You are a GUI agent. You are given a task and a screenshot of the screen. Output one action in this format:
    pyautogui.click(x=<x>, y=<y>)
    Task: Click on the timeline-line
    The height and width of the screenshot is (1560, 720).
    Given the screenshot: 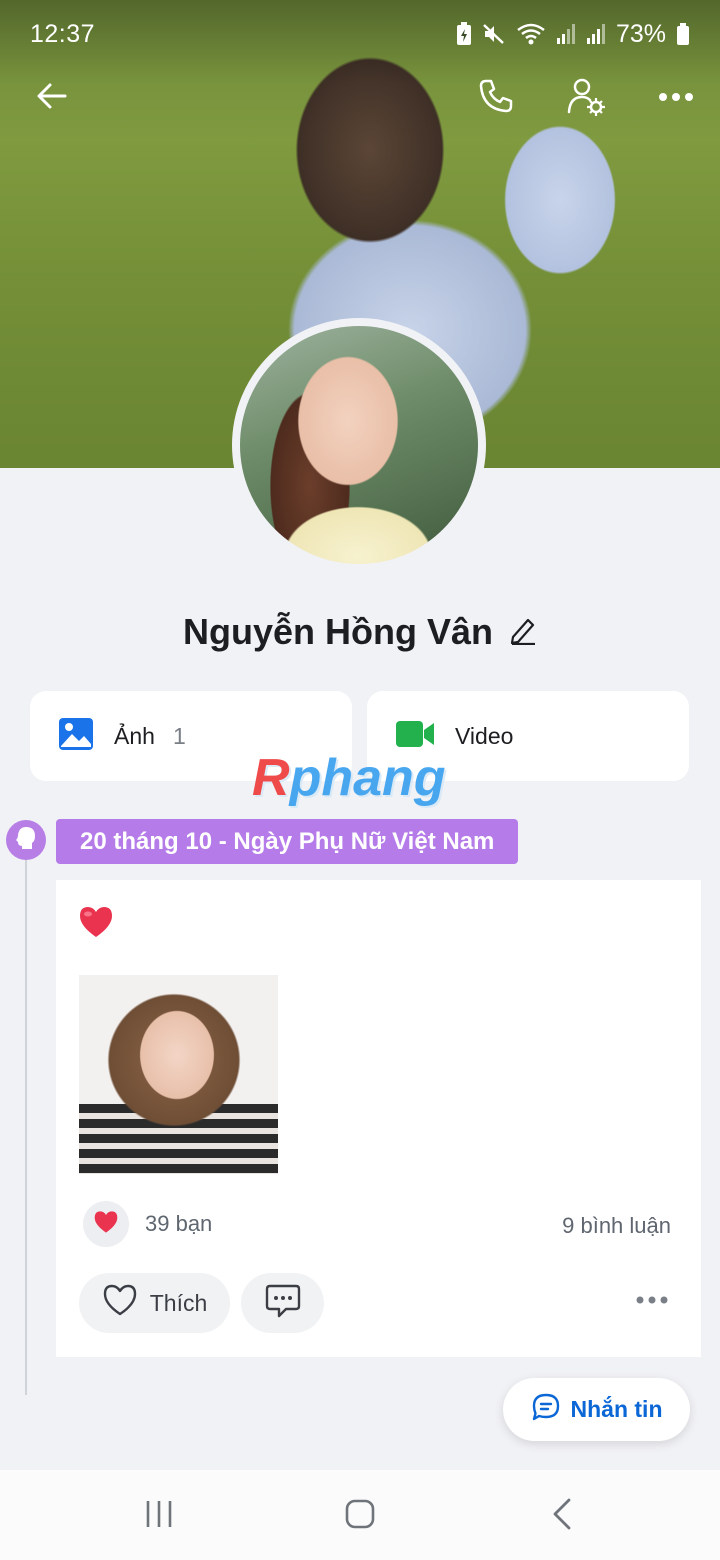 What is the action you would take?
    pyautogui.click(x=26, y=1127)
    